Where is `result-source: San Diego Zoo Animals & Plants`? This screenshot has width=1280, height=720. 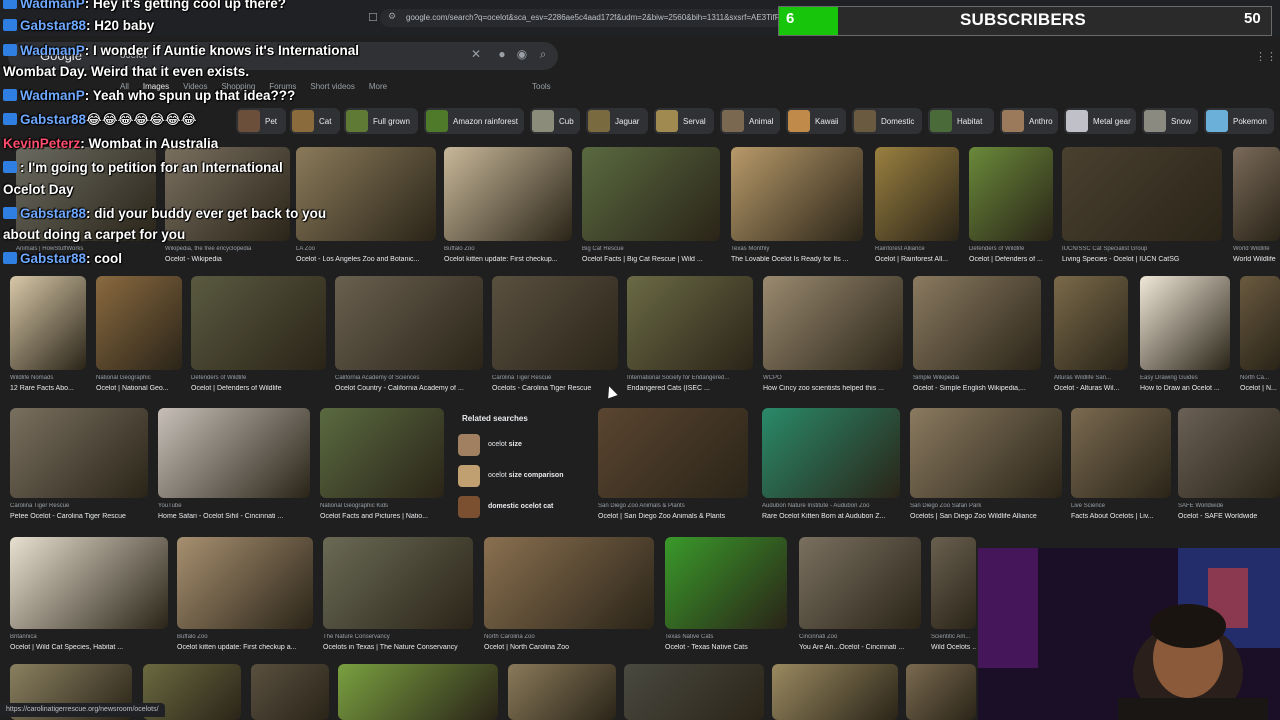
result-source: San Diego Zoo Animals & Plants is located at coordinates (673, 506).